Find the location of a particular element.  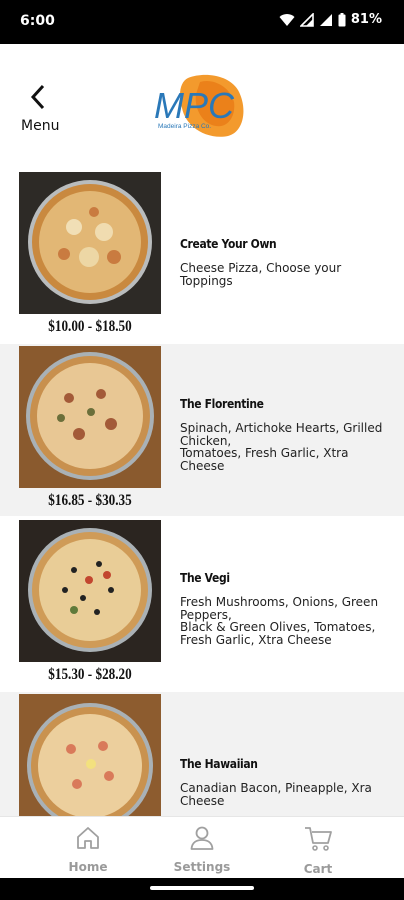

user-icon is located at coordinates (202, 838).